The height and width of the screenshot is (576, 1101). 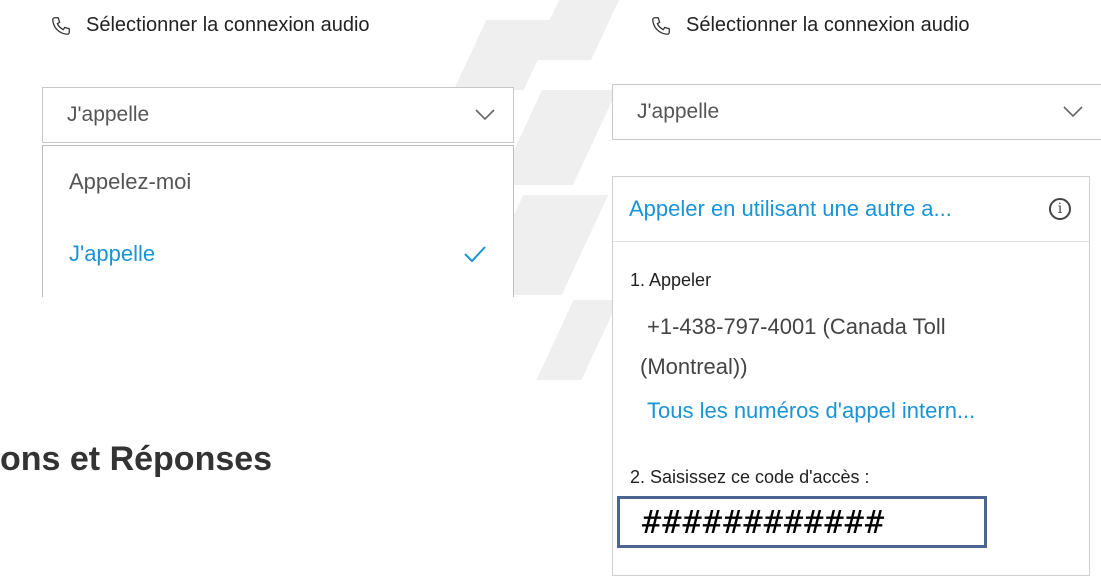 What do you see at coordinates (678, 111) in the screenshot?
I see `right-select-value: J'appelle` at bounding box center [678, 111].